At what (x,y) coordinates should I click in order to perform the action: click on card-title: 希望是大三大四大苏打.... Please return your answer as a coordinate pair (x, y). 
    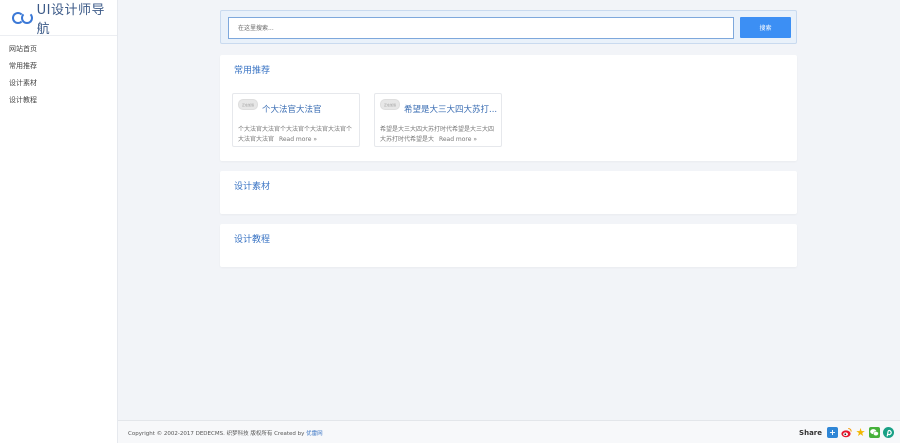
    Looking at the image, I should click on (452, 109).